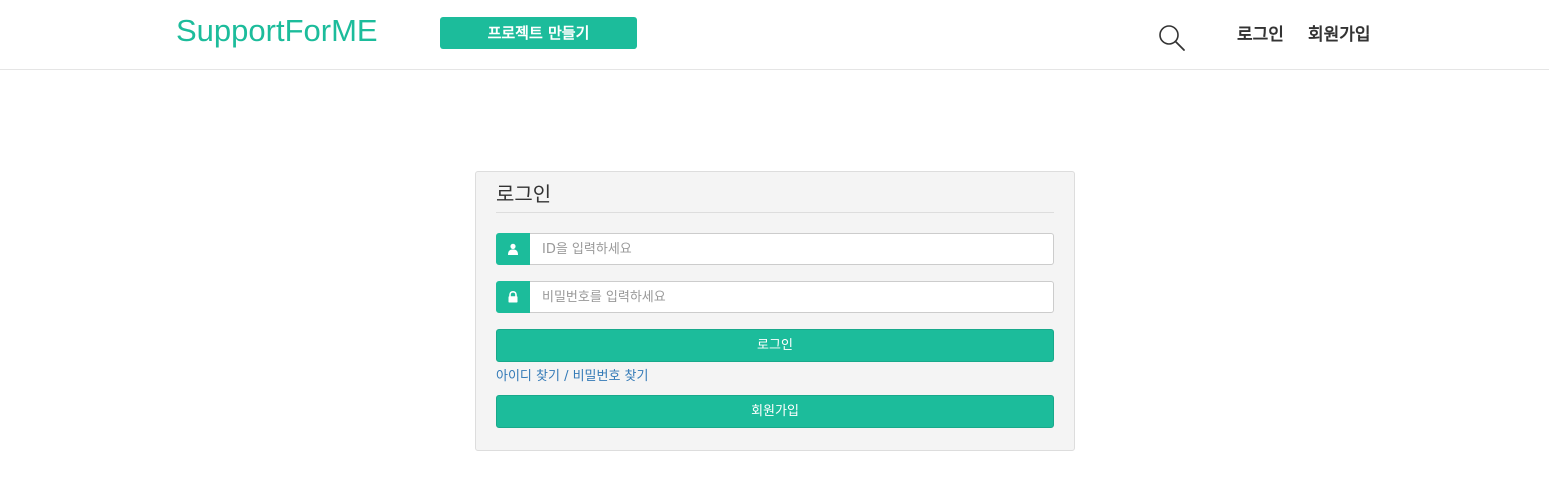 Image resolution: width=1549 pixels, height=488 pixels. Describe the element at coordinates (1260, 35) in the screenshot. I see `header-login-link: 로그인` at that location.